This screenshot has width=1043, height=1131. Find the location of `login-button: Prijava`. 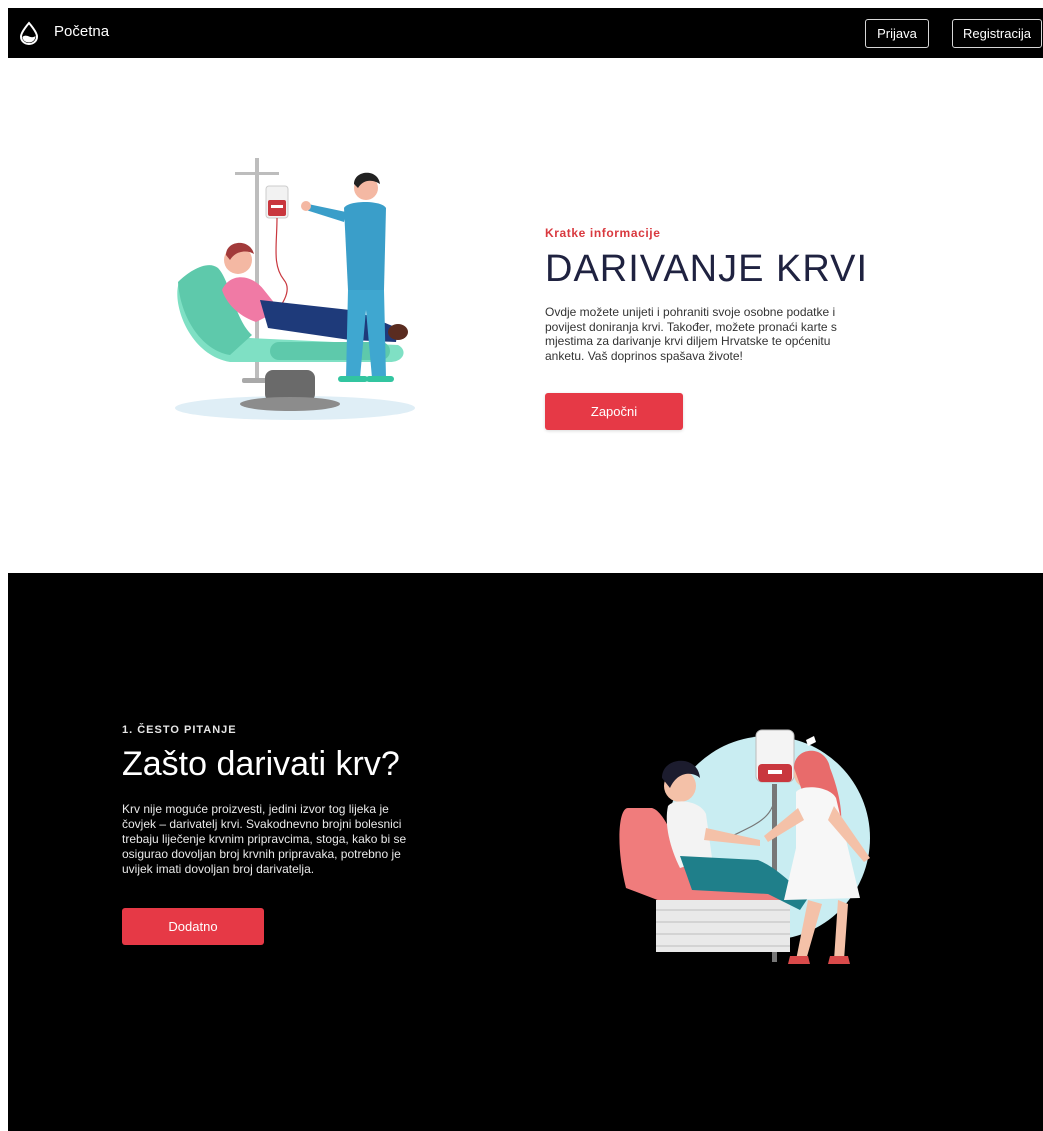

login-button: Prijava is located at coordinates (897, 33).